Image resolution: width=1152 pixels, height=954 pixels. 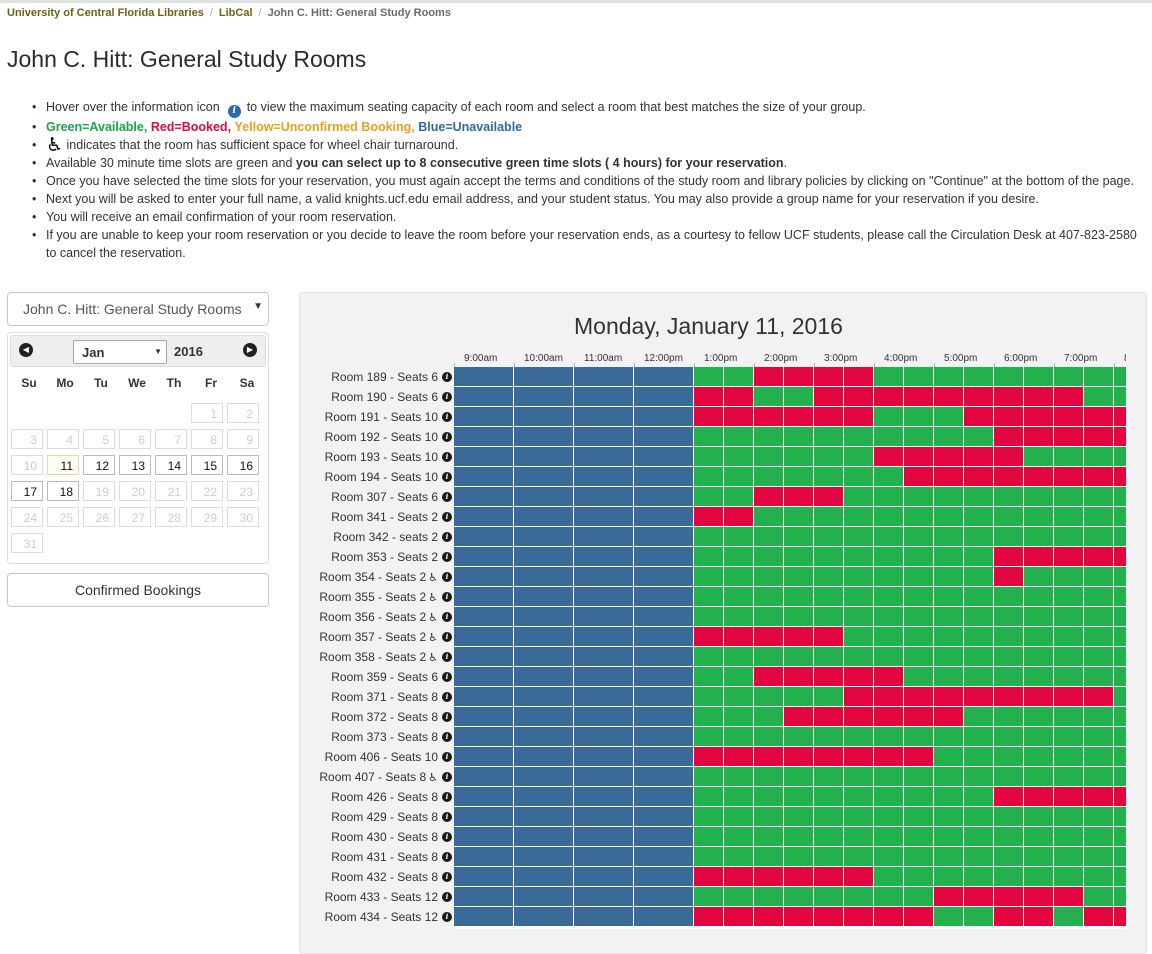 I want to click on room-label: Room 192 - Seats 10 i, so click(x=389, y=437).